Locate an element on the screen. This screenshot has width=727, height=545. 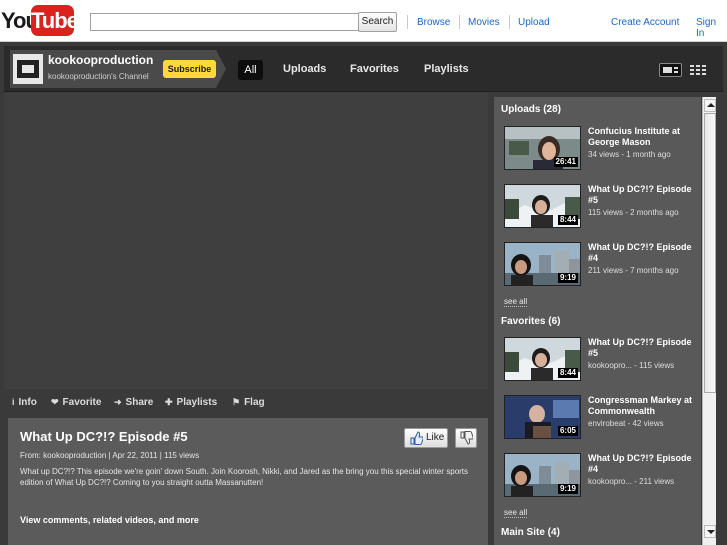
playlists-action-label: Playlists is located at coordinates (197, 402).